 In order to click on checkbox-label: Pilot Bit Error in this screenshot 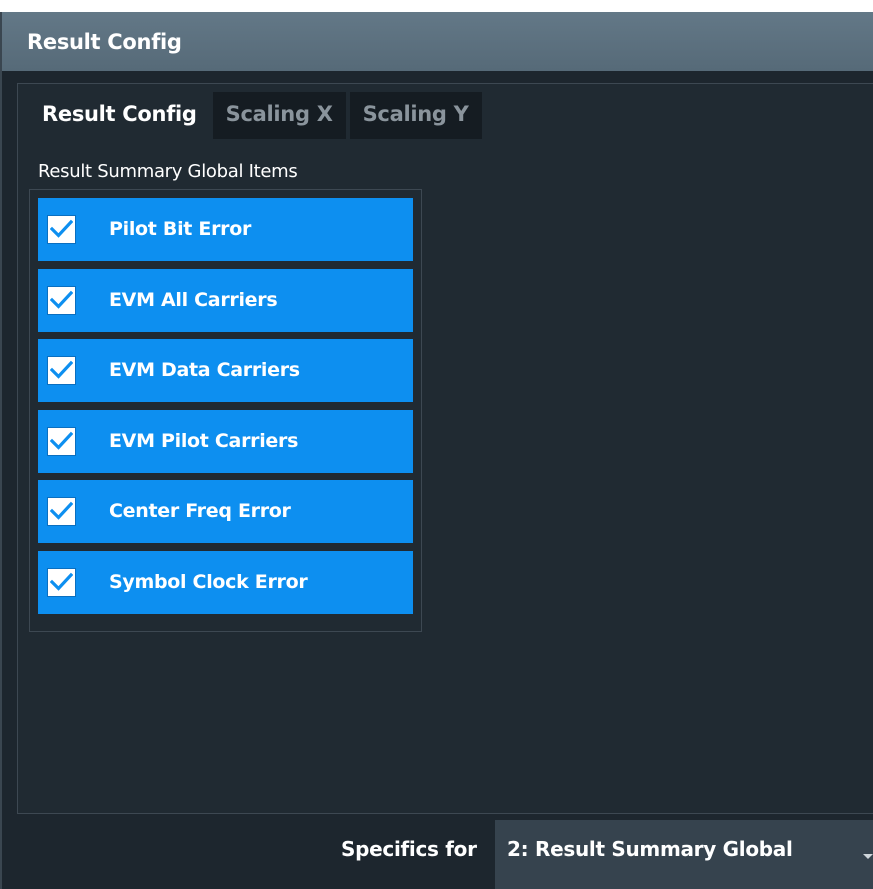, I will do `click(180, 229)`.